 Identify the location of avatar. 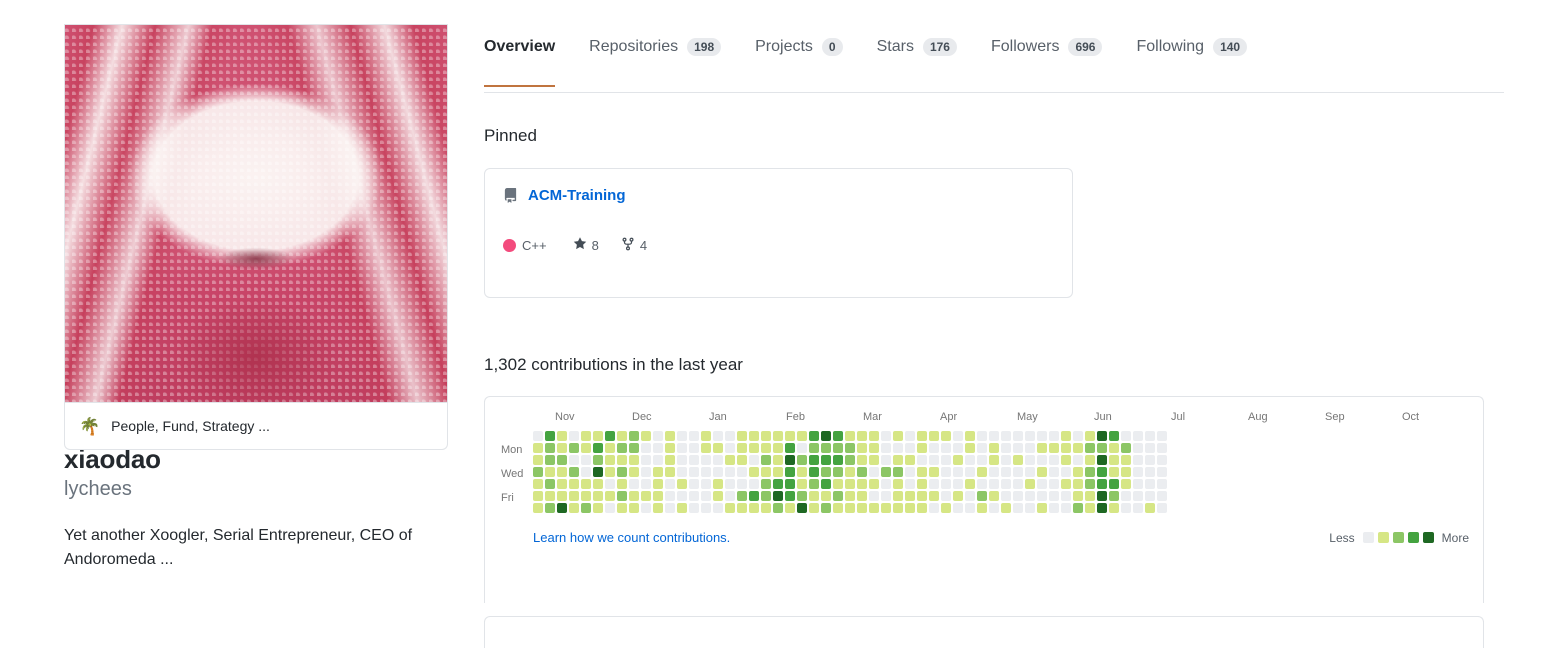
(256, 213).